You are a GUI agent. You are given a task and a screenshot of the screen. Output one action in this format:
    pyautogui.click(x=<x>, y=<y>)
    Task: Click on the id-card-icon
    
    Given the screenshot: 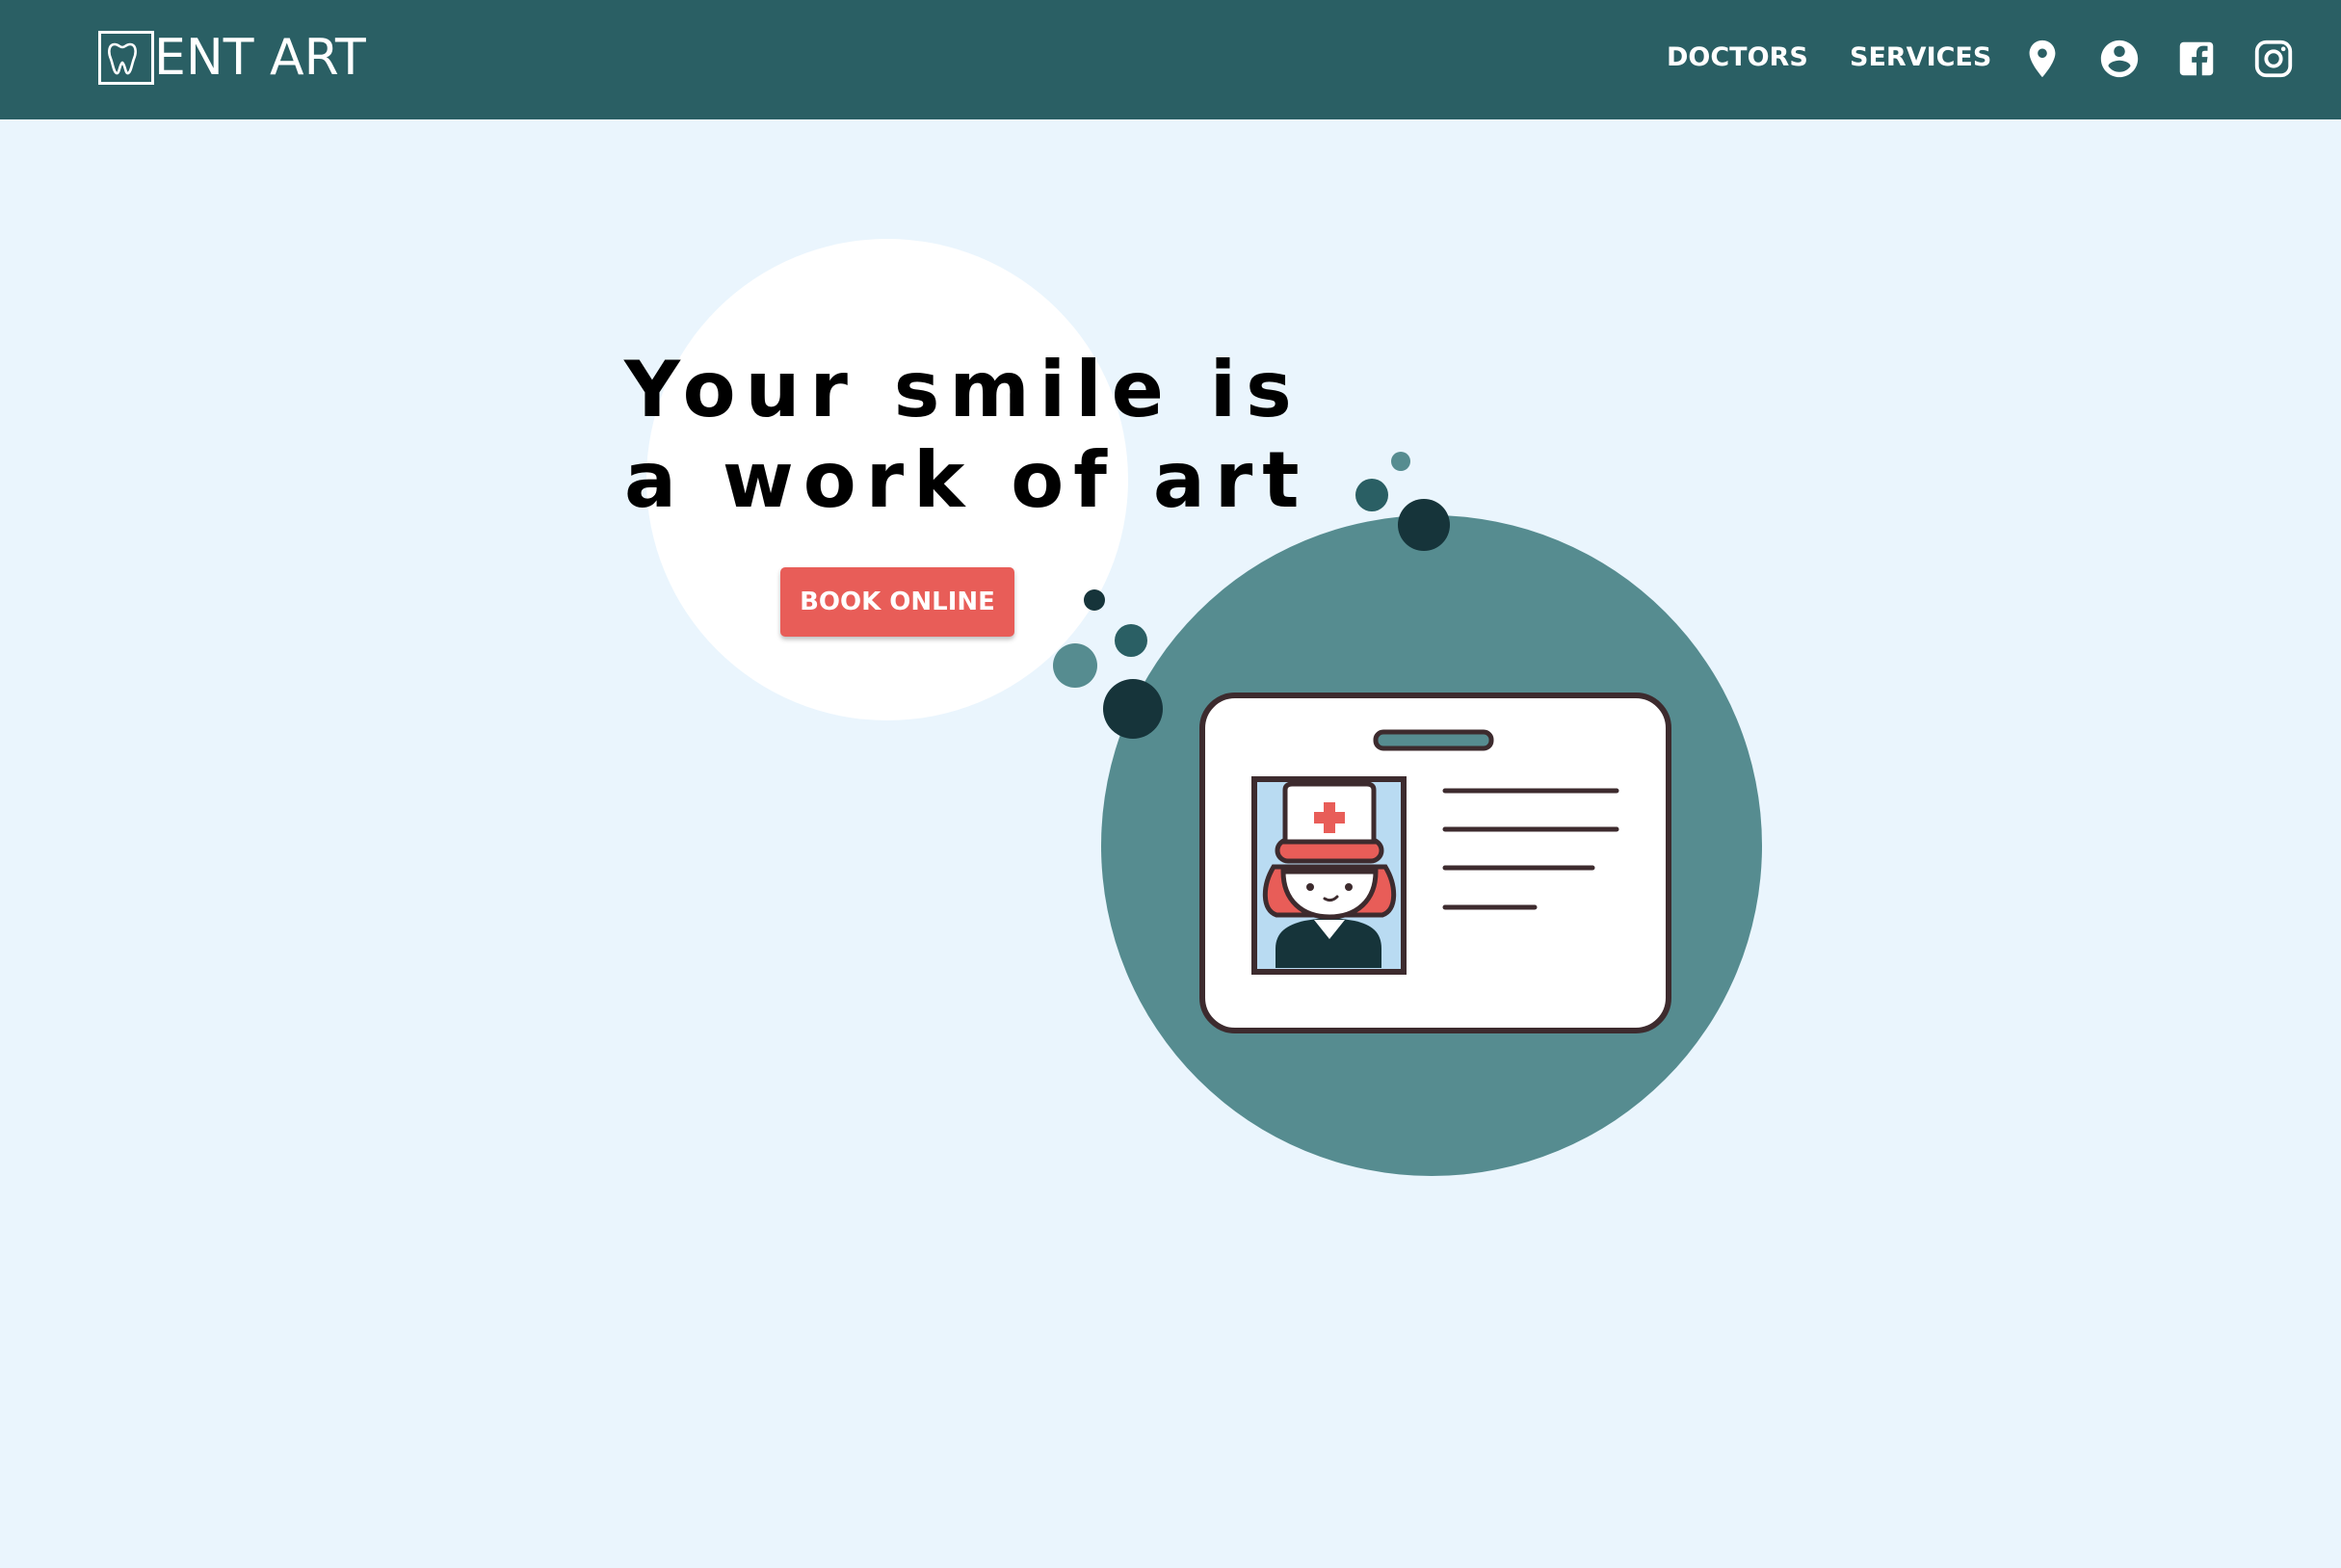 What is the action you would take?
    pyautogui.click(x=1435, y=863)
    